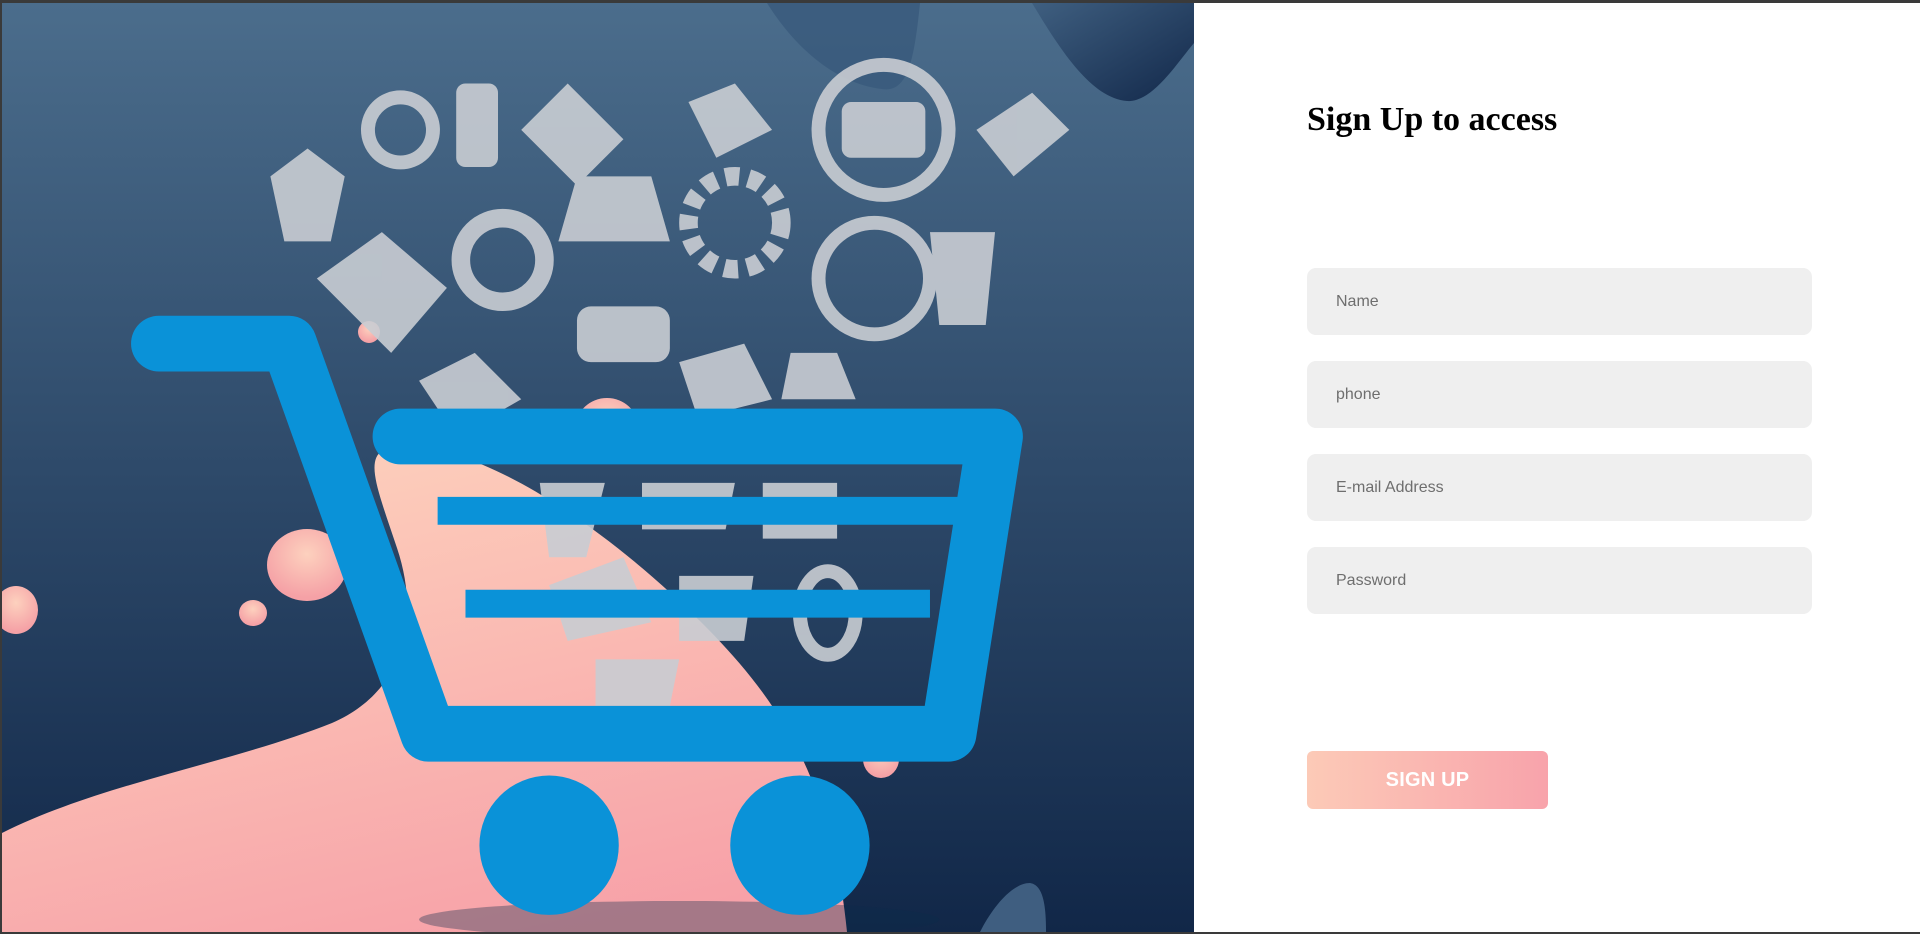 The width and height of the screenshot is (1920, 934). Describe the element at coordinates (1559, 487) in the screenshot. I see `email-input` at that location.